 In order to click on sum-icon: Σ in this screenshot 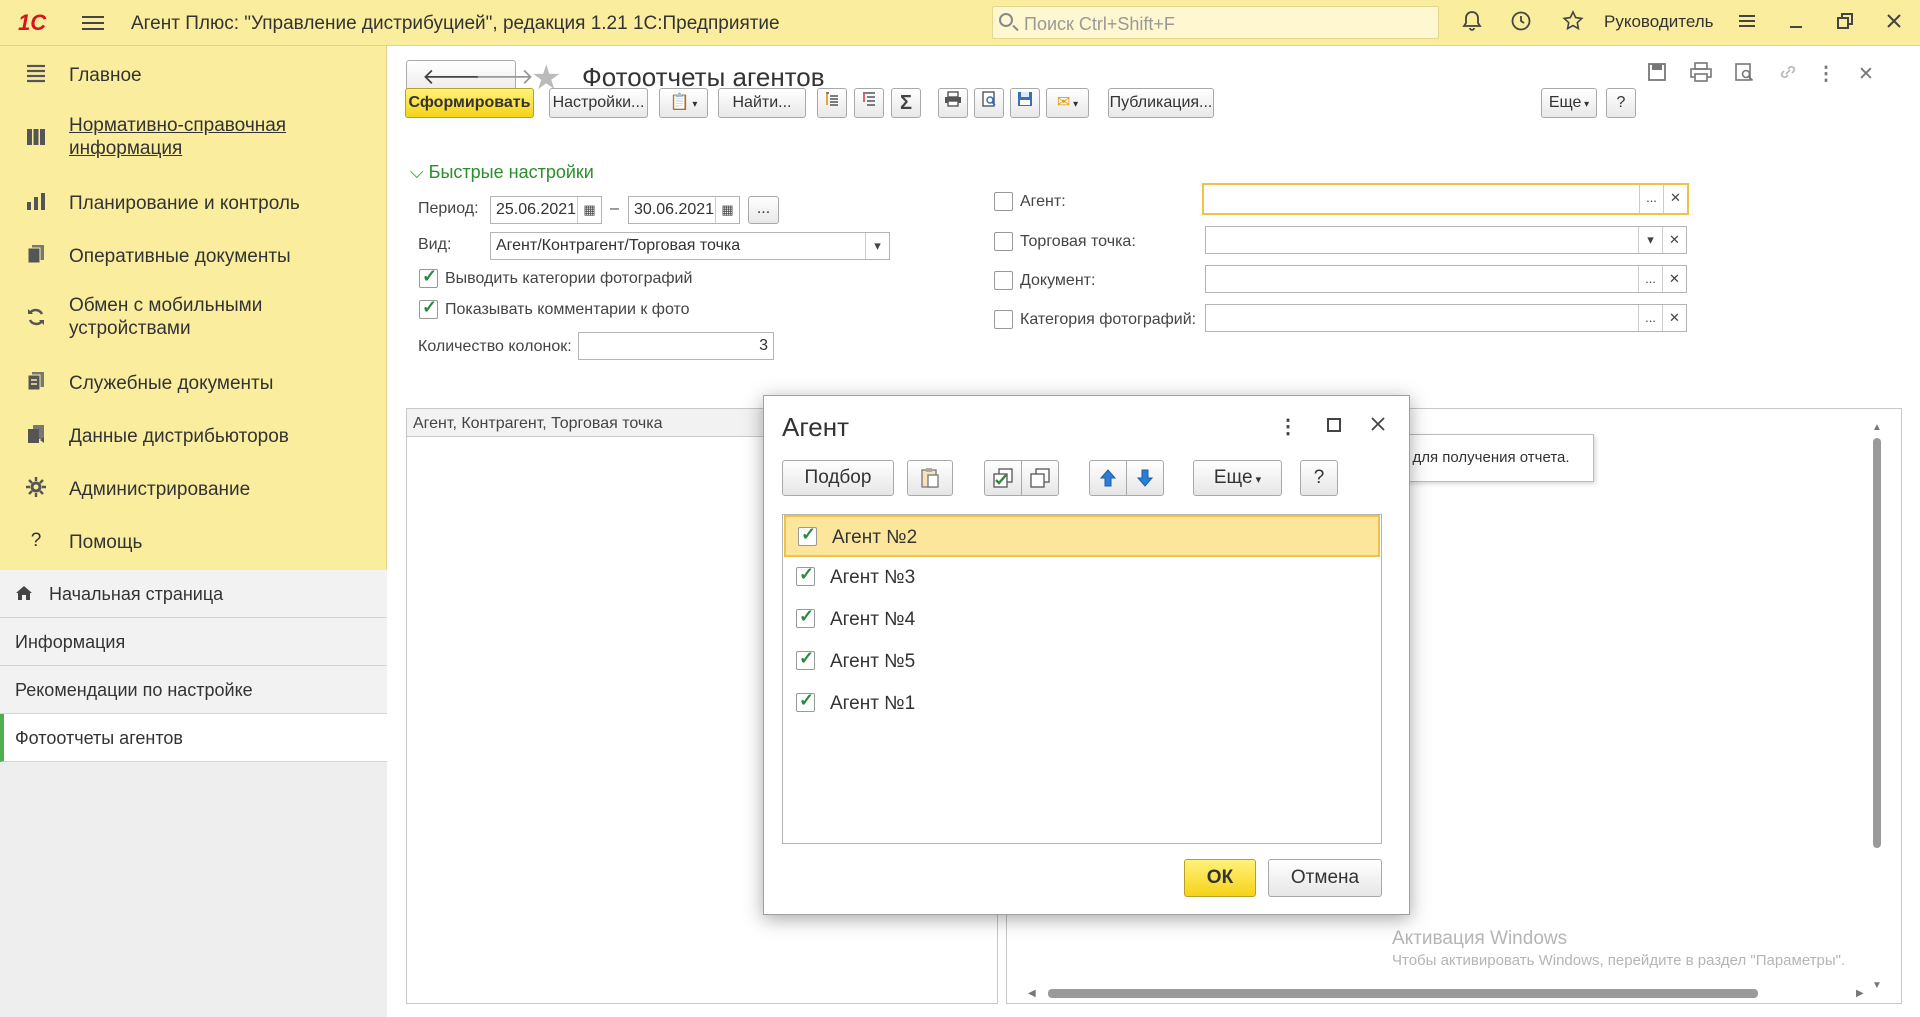, I will do `click(906, 103)`.